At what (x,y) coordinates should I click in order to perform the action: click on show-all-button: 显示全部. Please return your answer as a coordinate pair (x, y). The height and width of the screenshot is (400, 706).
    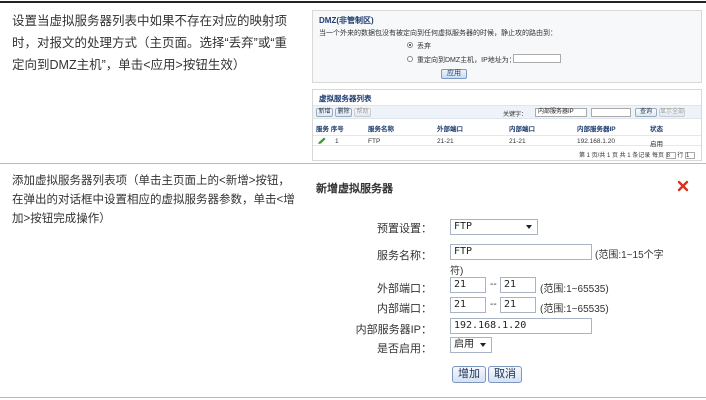
    Looking at the image, I should click on (672, 112).